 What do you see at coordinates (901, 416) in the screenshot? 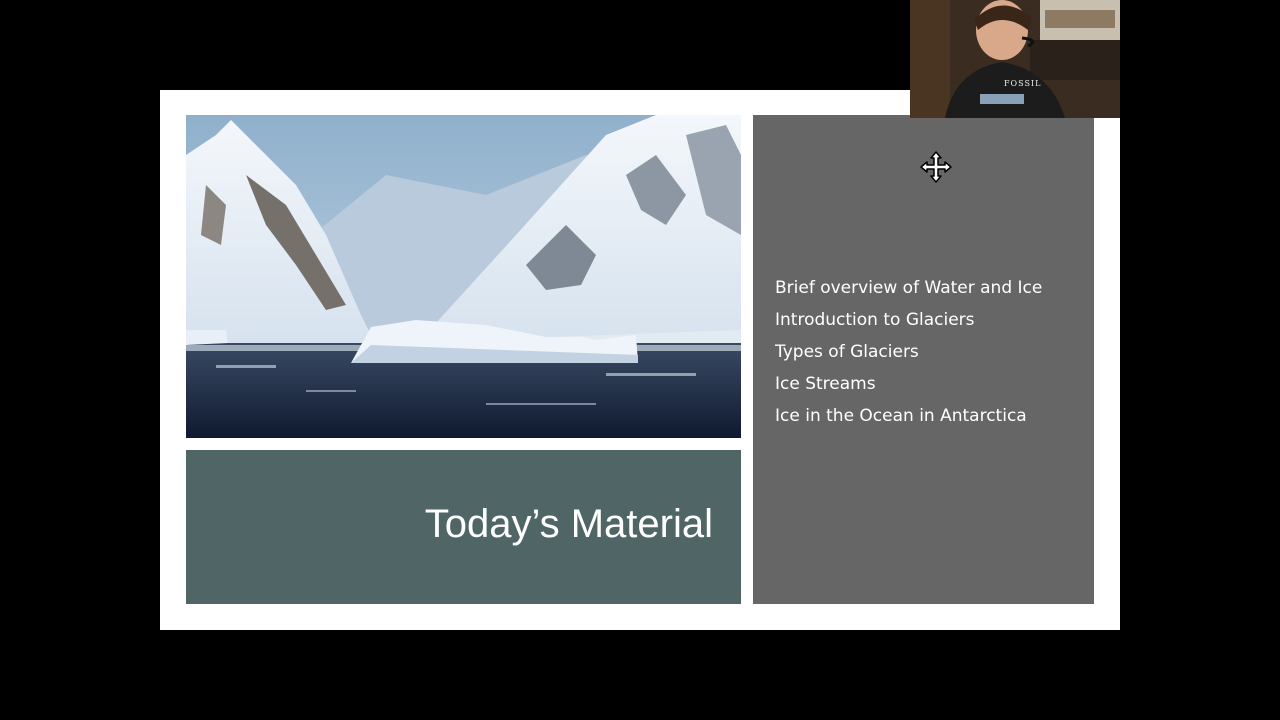
I see `agenda-item: Ice in the Ocean in Antarctica` at bounding box center [901, 416].